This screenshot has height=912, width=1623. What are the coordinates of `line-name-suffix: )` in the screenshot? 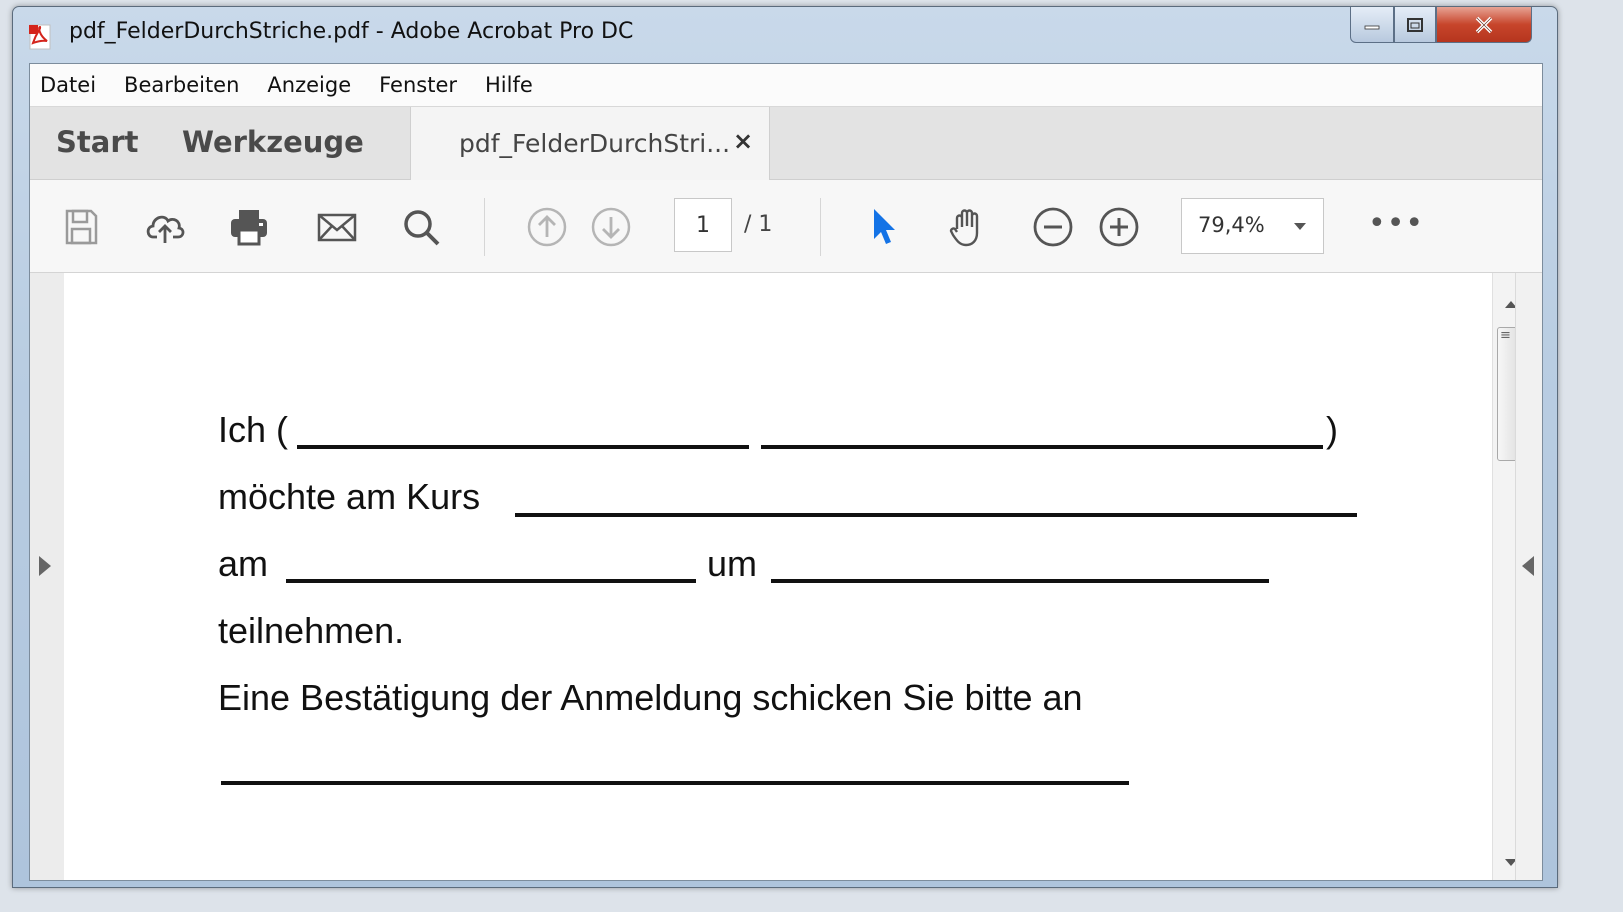 It's located at (1332, 429).